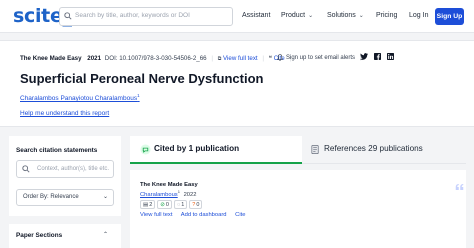  Describe the element at coordinates (105, 234) in the screenshot. I see `chevron-up-icon: ⌃` at that location.